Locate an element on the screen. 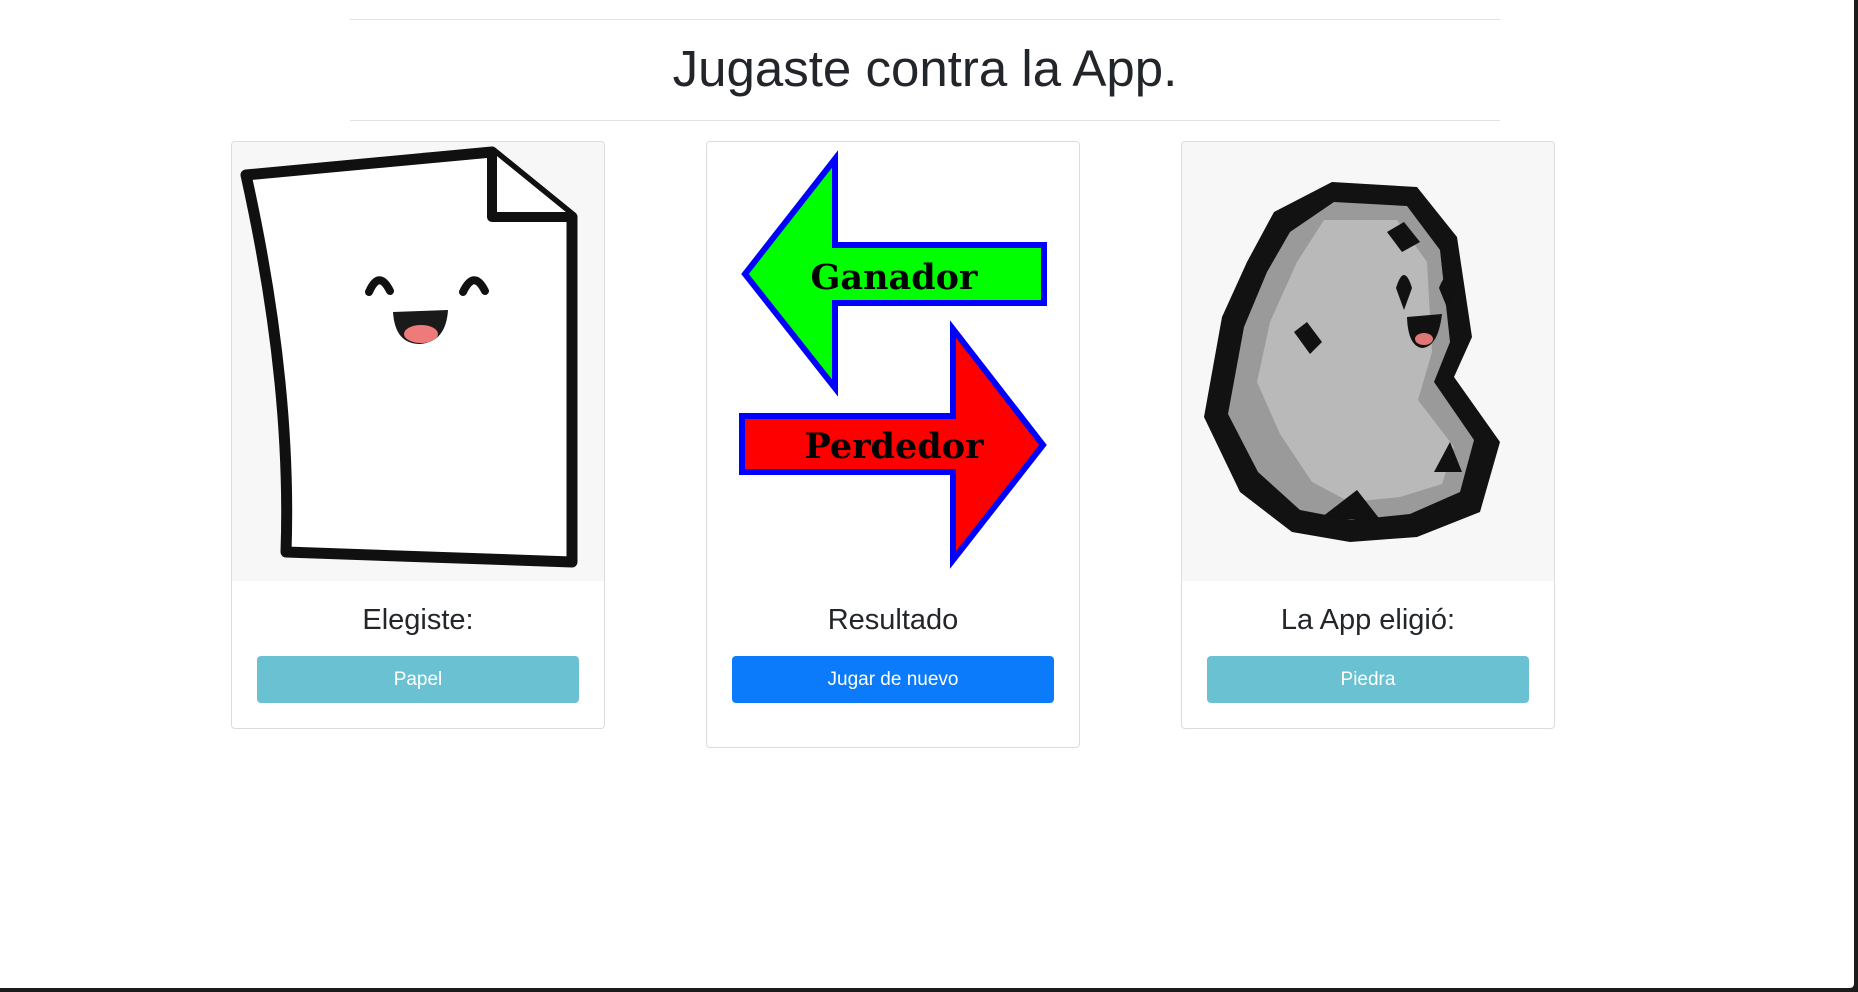 The image size is (1858, 992). player-choice-card: Elegiste: Papel is located at coordinates (418, 435).